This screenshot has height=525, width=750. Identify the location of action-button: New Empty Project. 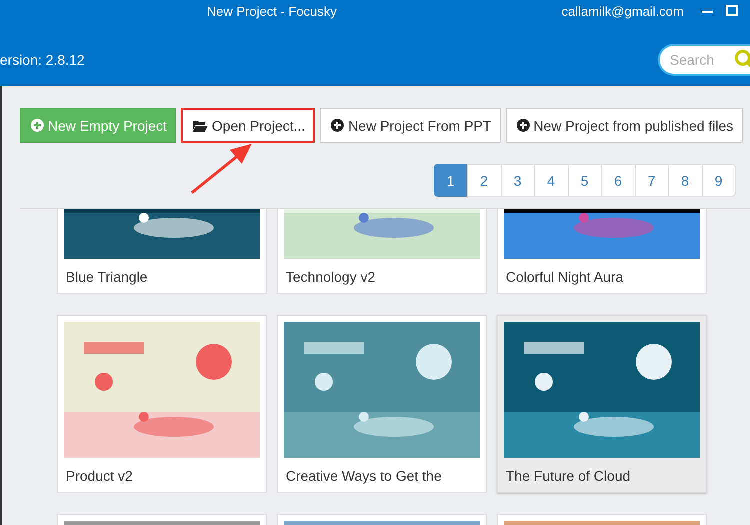
(98, 125).